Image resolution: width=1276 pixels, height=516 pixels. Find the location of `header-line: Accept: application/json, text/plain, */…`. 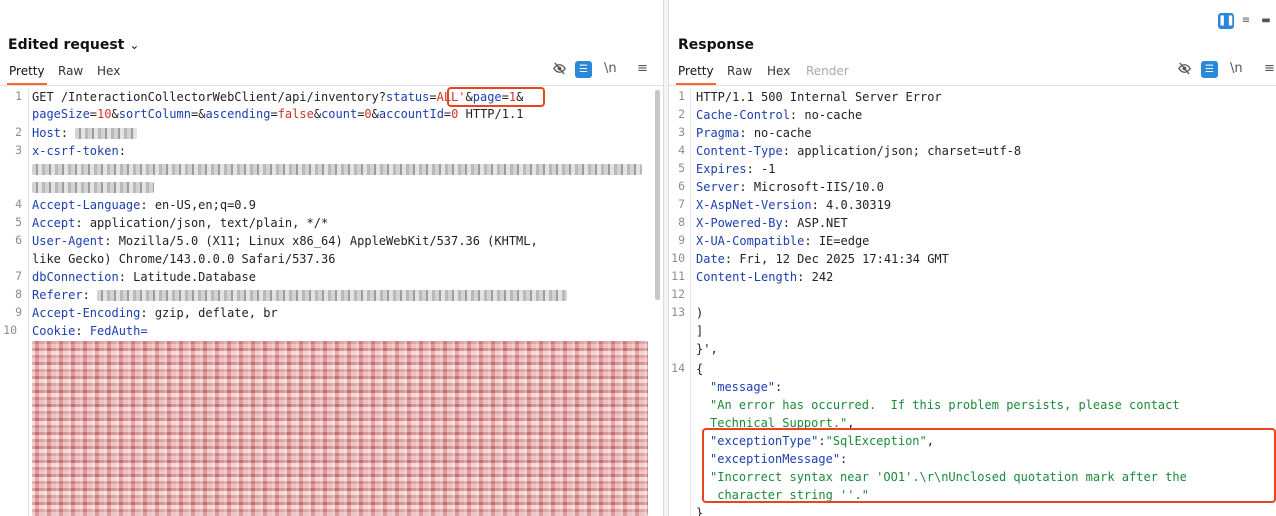

header-line: Accept: application/json, text/plain, */… is located at coordinates (180, 223).